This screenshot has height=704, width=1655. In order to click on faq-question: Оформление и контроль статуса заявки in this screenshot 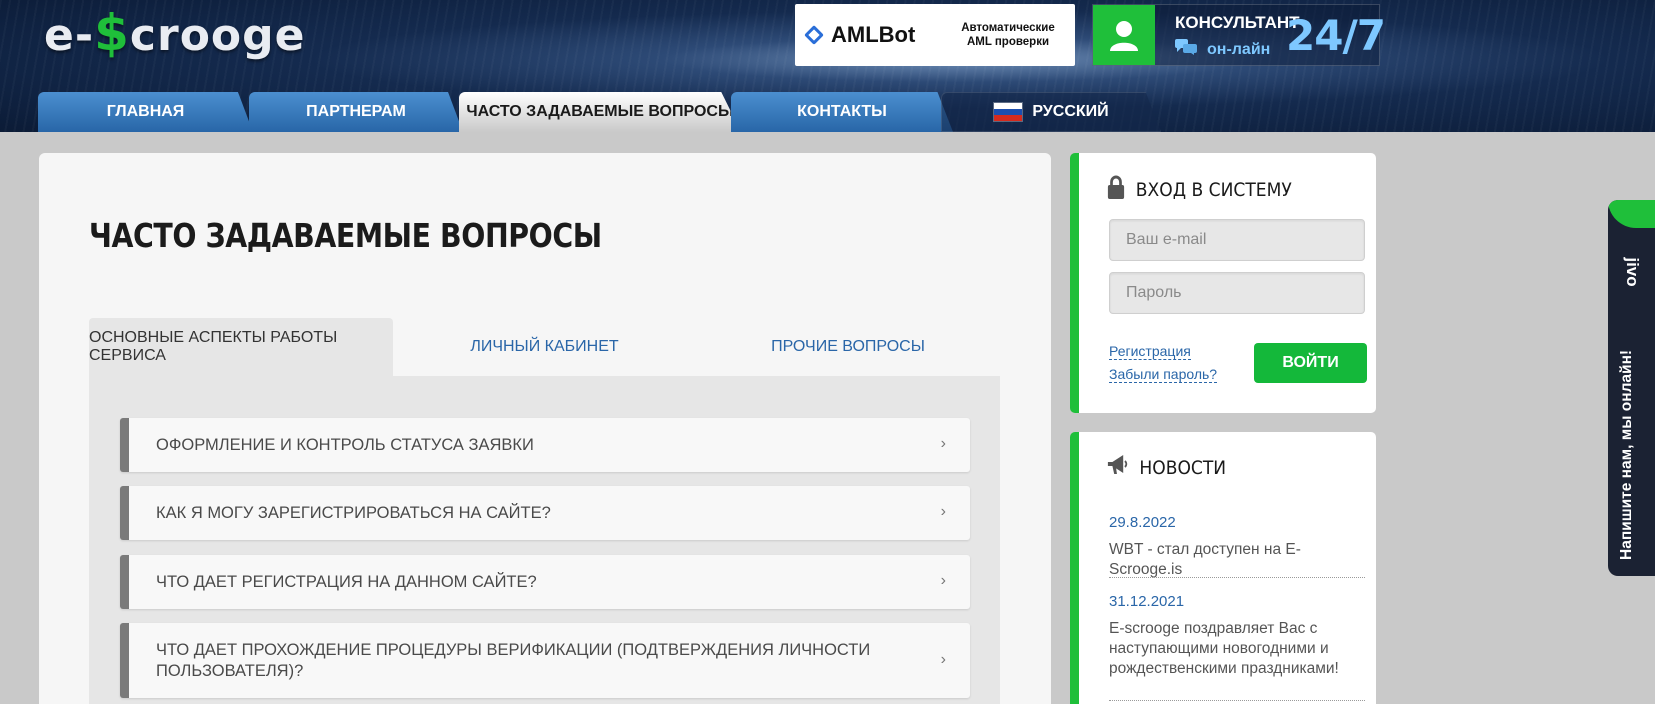, I will do `click(345, 444)`.